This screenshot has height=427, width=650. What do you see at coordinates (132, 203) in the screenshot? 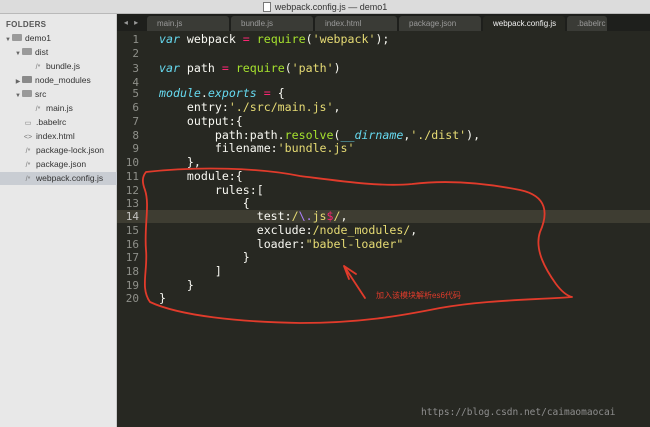
I see `line-number: 13` at bounding box center [132, 203].